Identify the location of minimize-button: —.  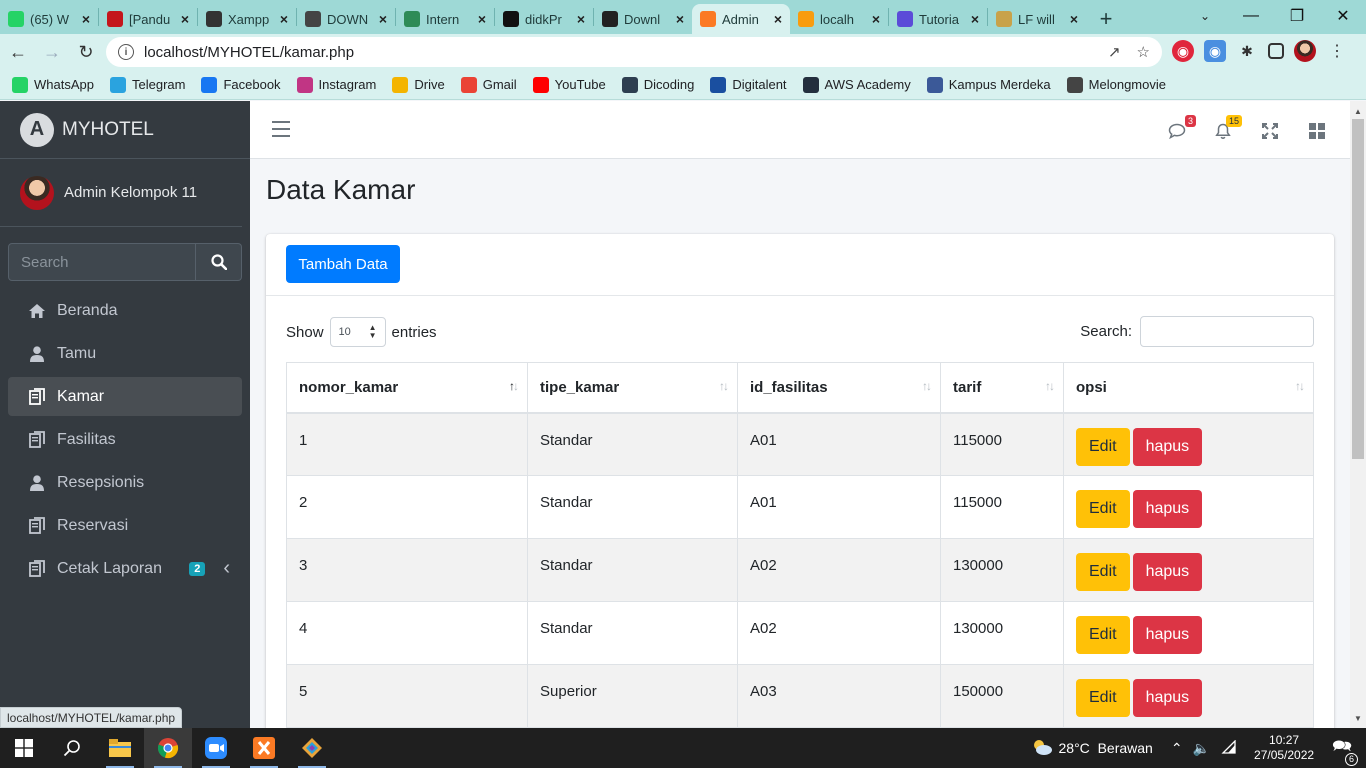
(1251, 16).